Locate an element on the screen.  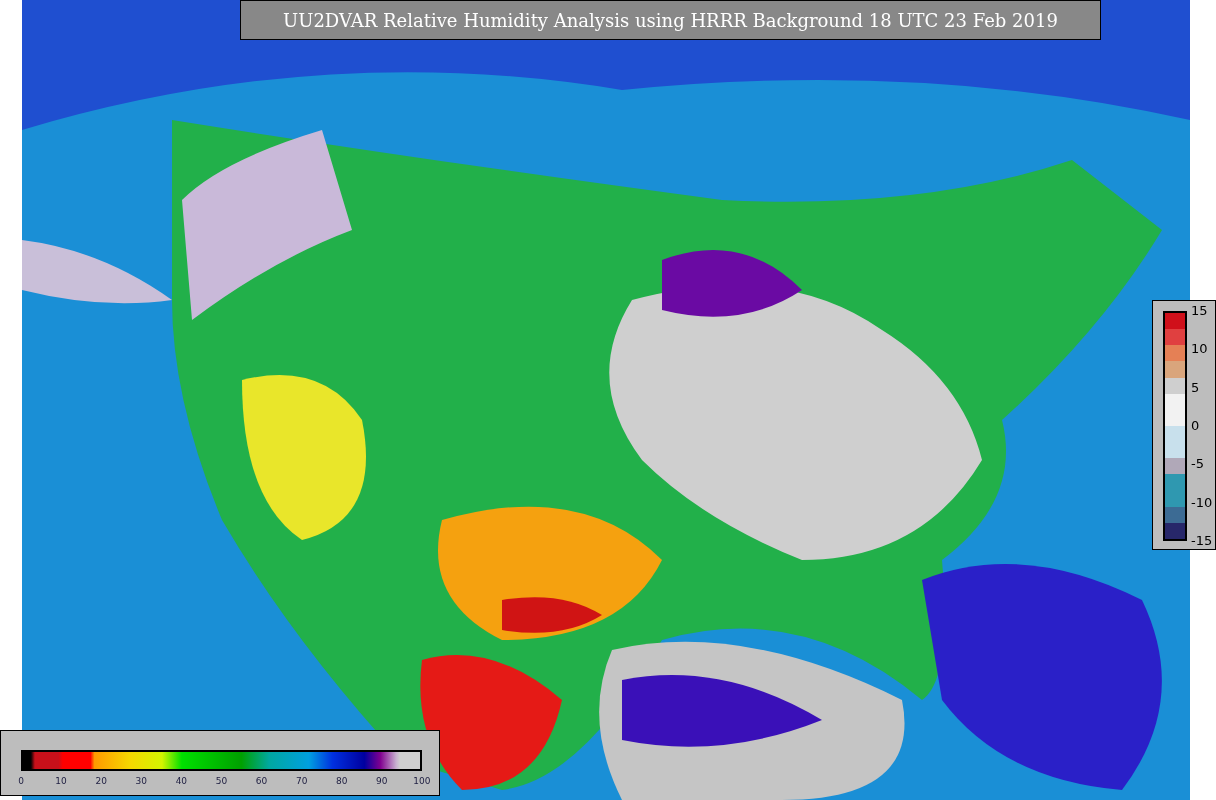
tick-label: 40 is located at coordinates (181, 781).